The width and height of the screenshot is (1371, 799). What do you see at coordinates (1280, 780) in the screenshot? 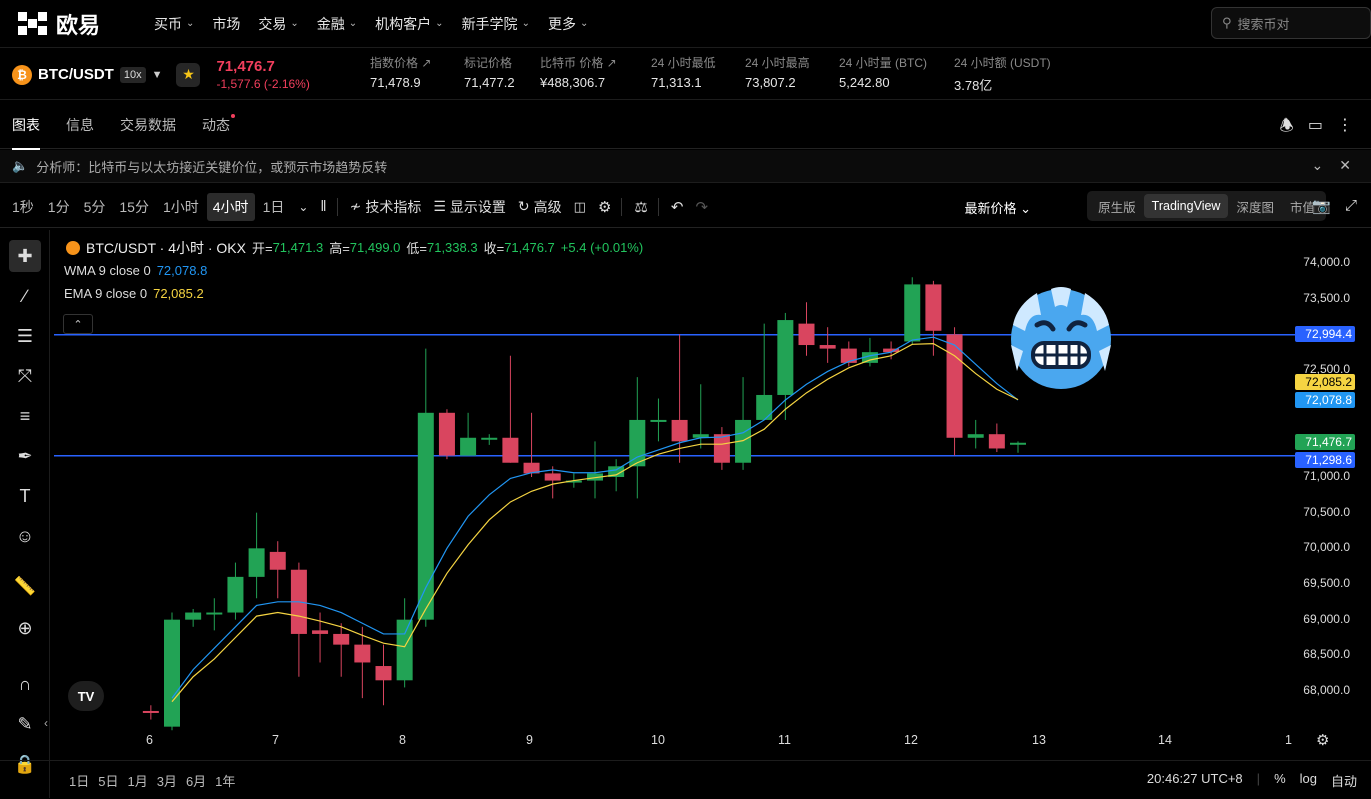
I see `percent-toggle: %` at bounding box center [1280, 780].